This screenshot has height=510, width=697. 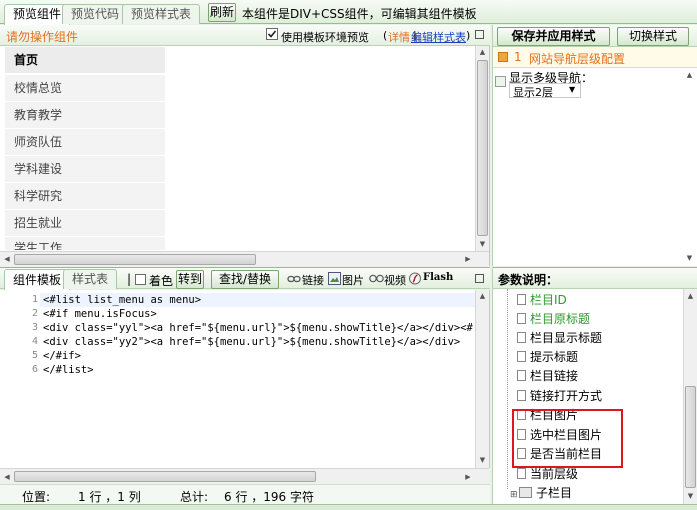 What do you see at coordinates (399, 37) in the screenshot?
I see `detail-link: 详情` at bounding box center [399, 37].